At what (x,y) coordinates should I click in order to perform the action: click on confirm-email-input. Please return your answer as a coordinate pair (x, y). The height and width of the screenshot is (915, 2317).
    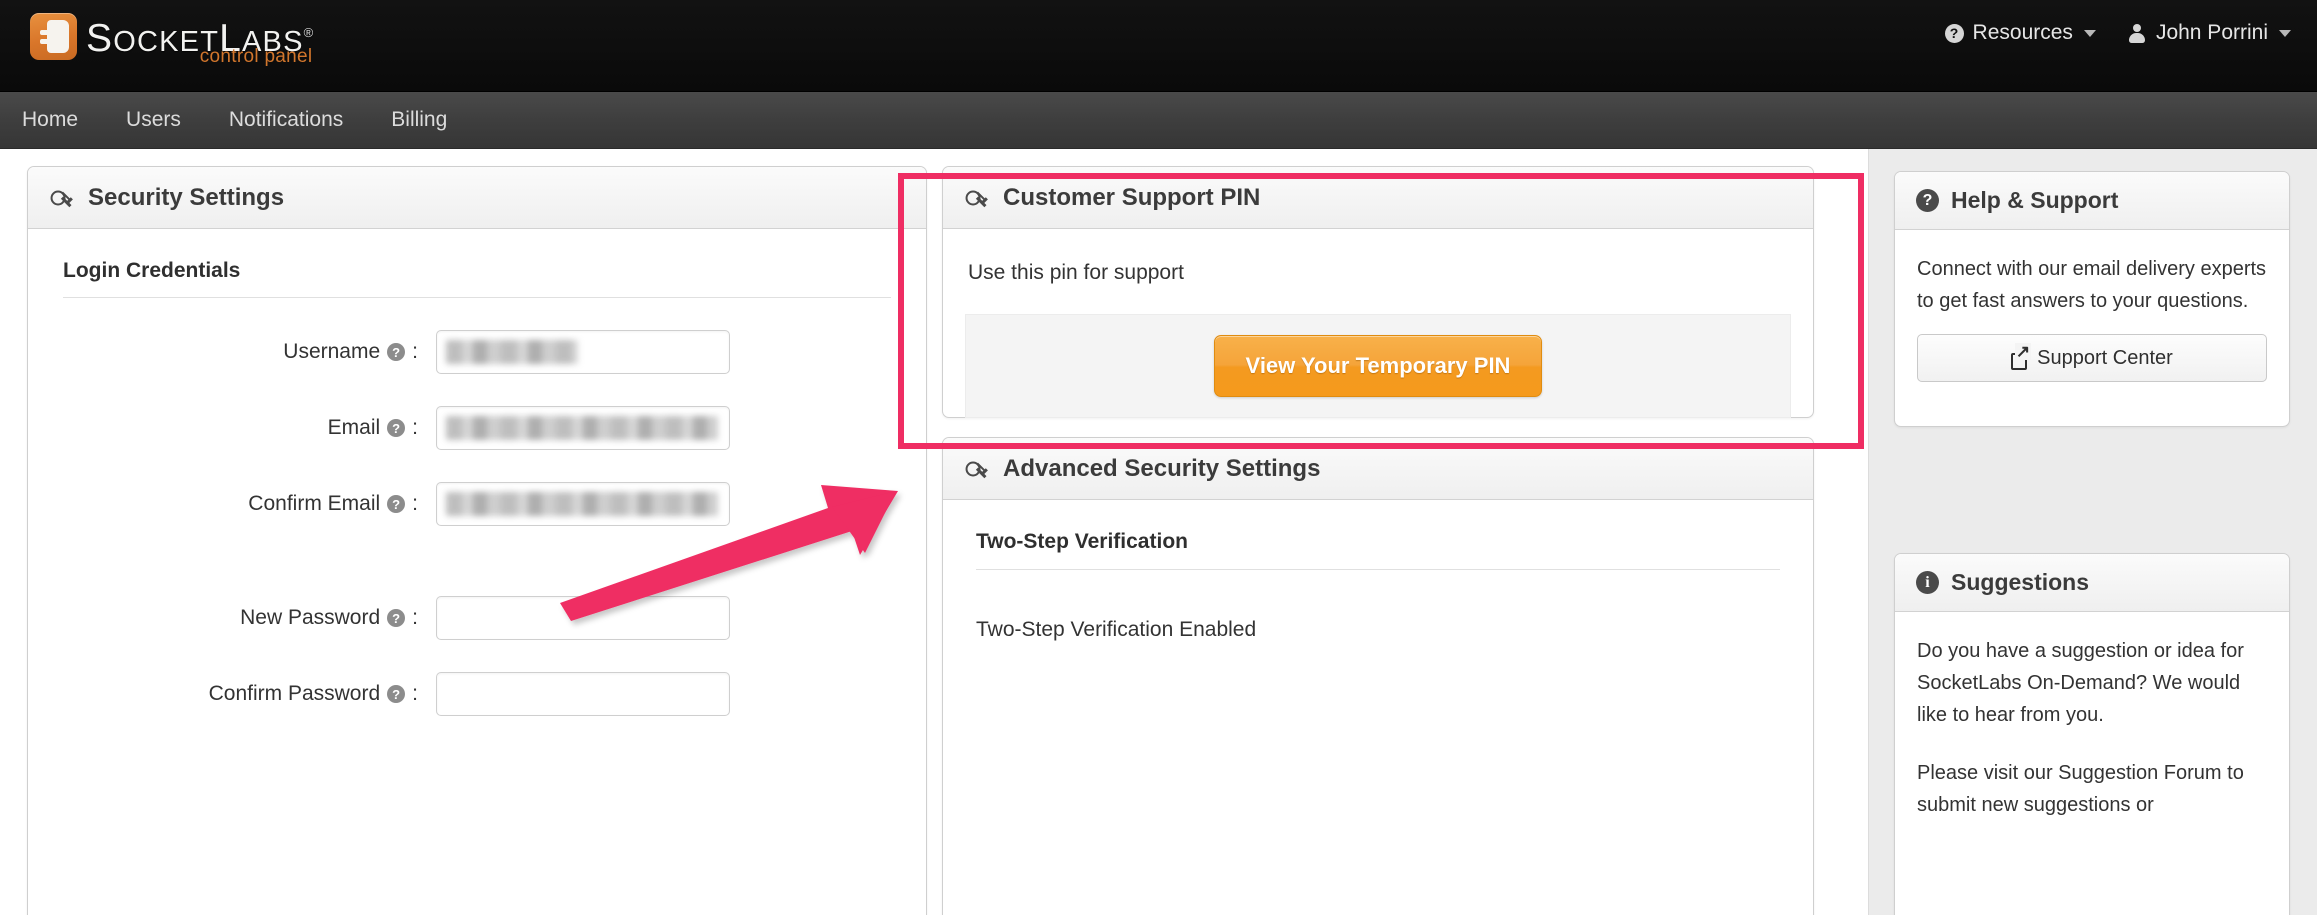
    Looking at the image, I should click on (583, 504).